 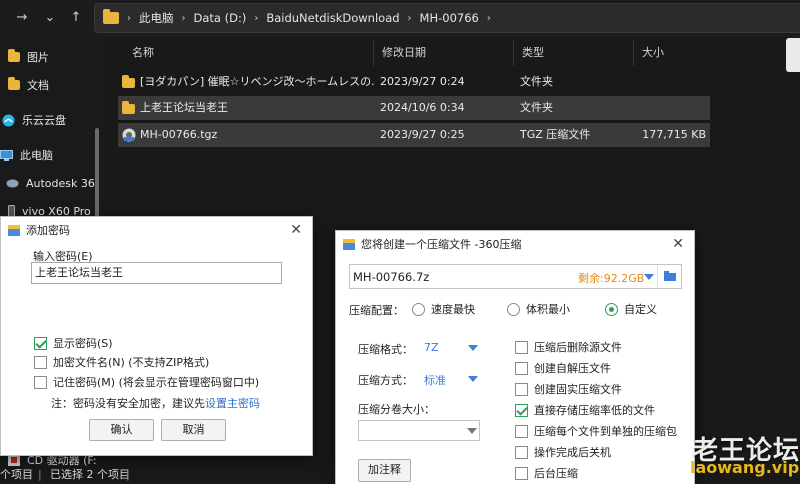 I want to click on status-item-count: 个项目, so click(x=16, y=474).